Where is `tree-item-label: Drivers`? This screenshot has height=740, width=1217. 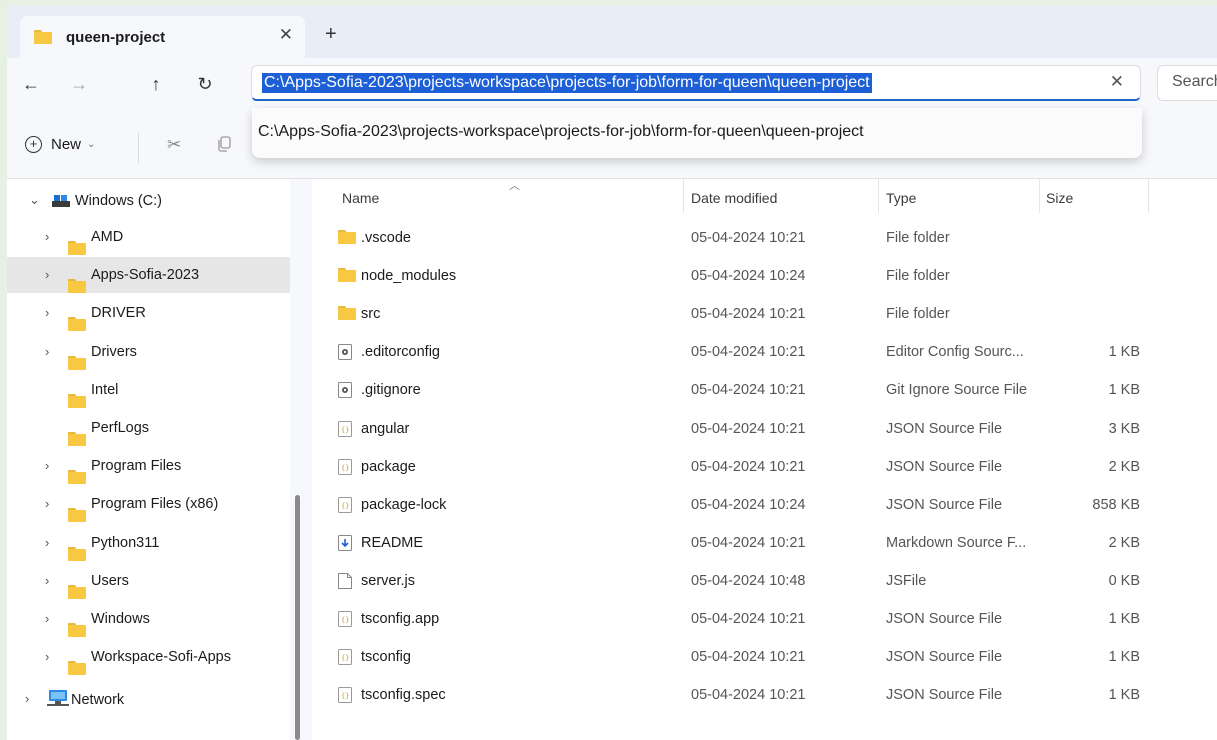 tree-item-label: Drivers is located at coordinates (114, 351).